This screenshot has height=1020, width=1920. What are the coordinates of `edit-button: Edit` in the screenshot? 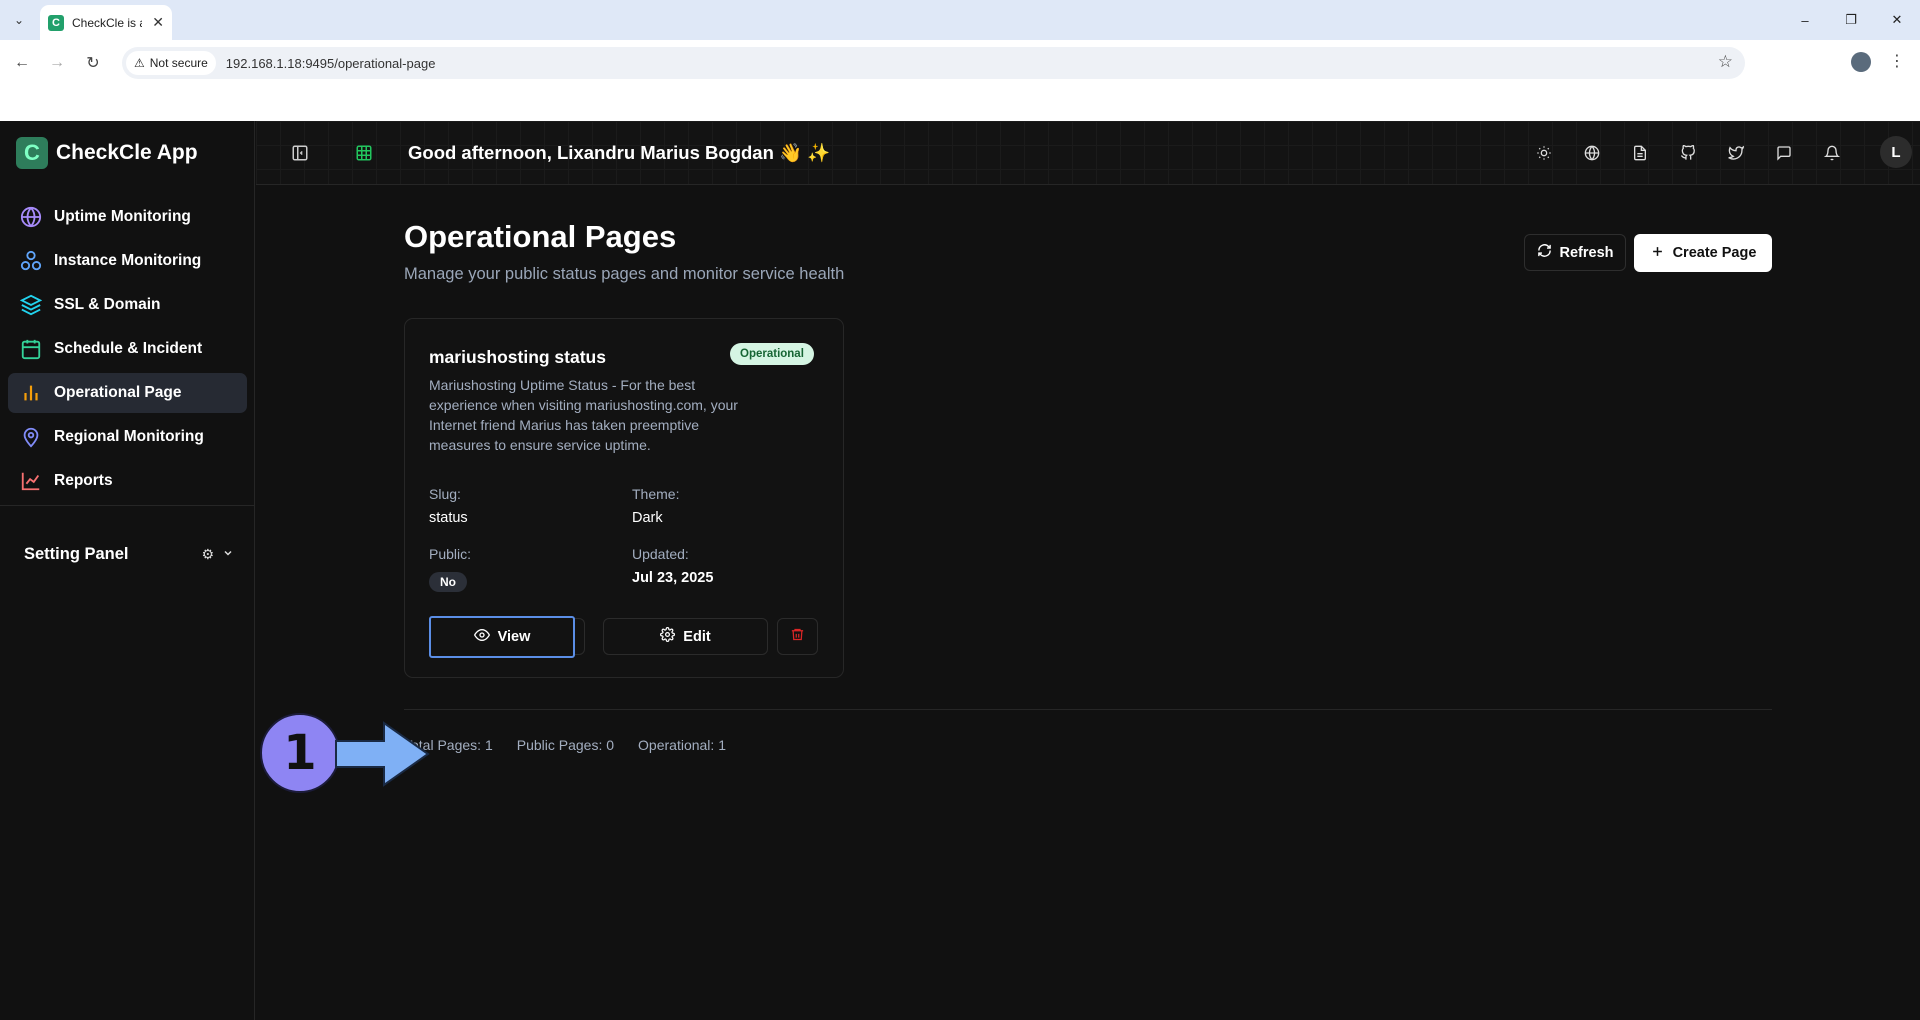 It's located at (685, 636).